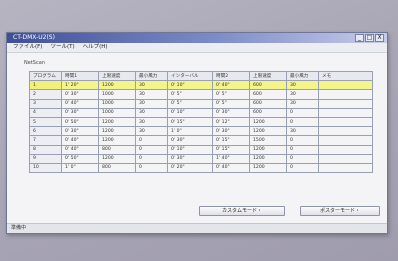  I want to click on table-cell: 1500, so click(268, 140).